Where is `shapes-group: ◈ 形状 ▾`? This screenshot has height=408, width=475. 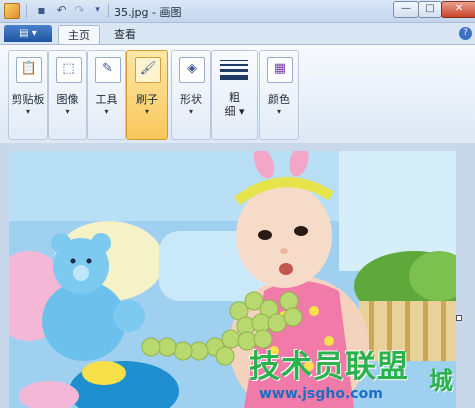 shapes-group: ◈ 形状 ▾ is located at coordinates (191, 95).